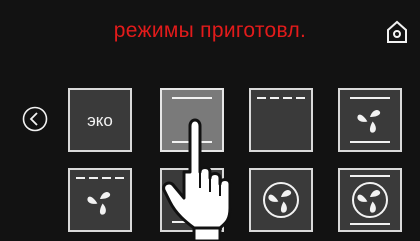 This screenshot has width=420, height=241. I want to click on fan-ring-icon, so click(281, 200).